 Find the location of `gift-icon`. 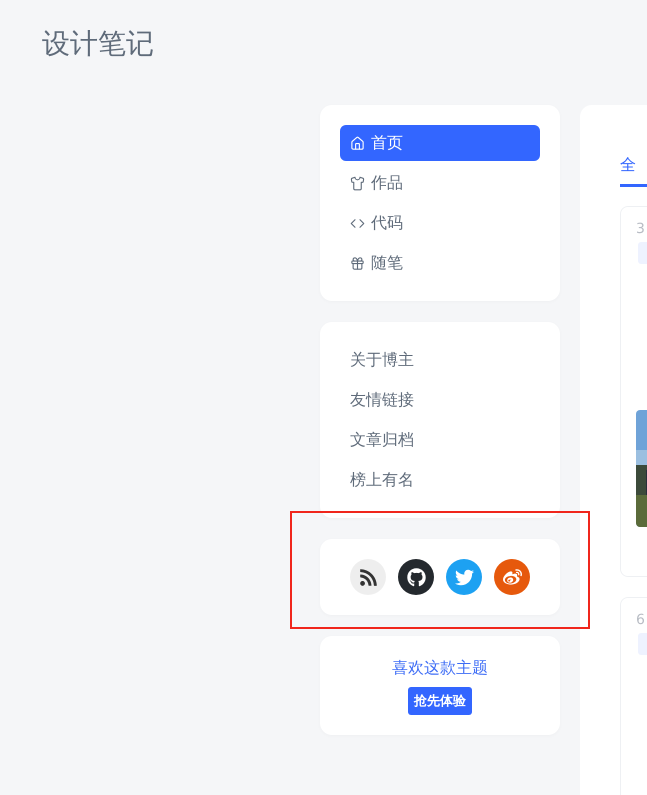

gift-icon is located at coordinates (357, 263).